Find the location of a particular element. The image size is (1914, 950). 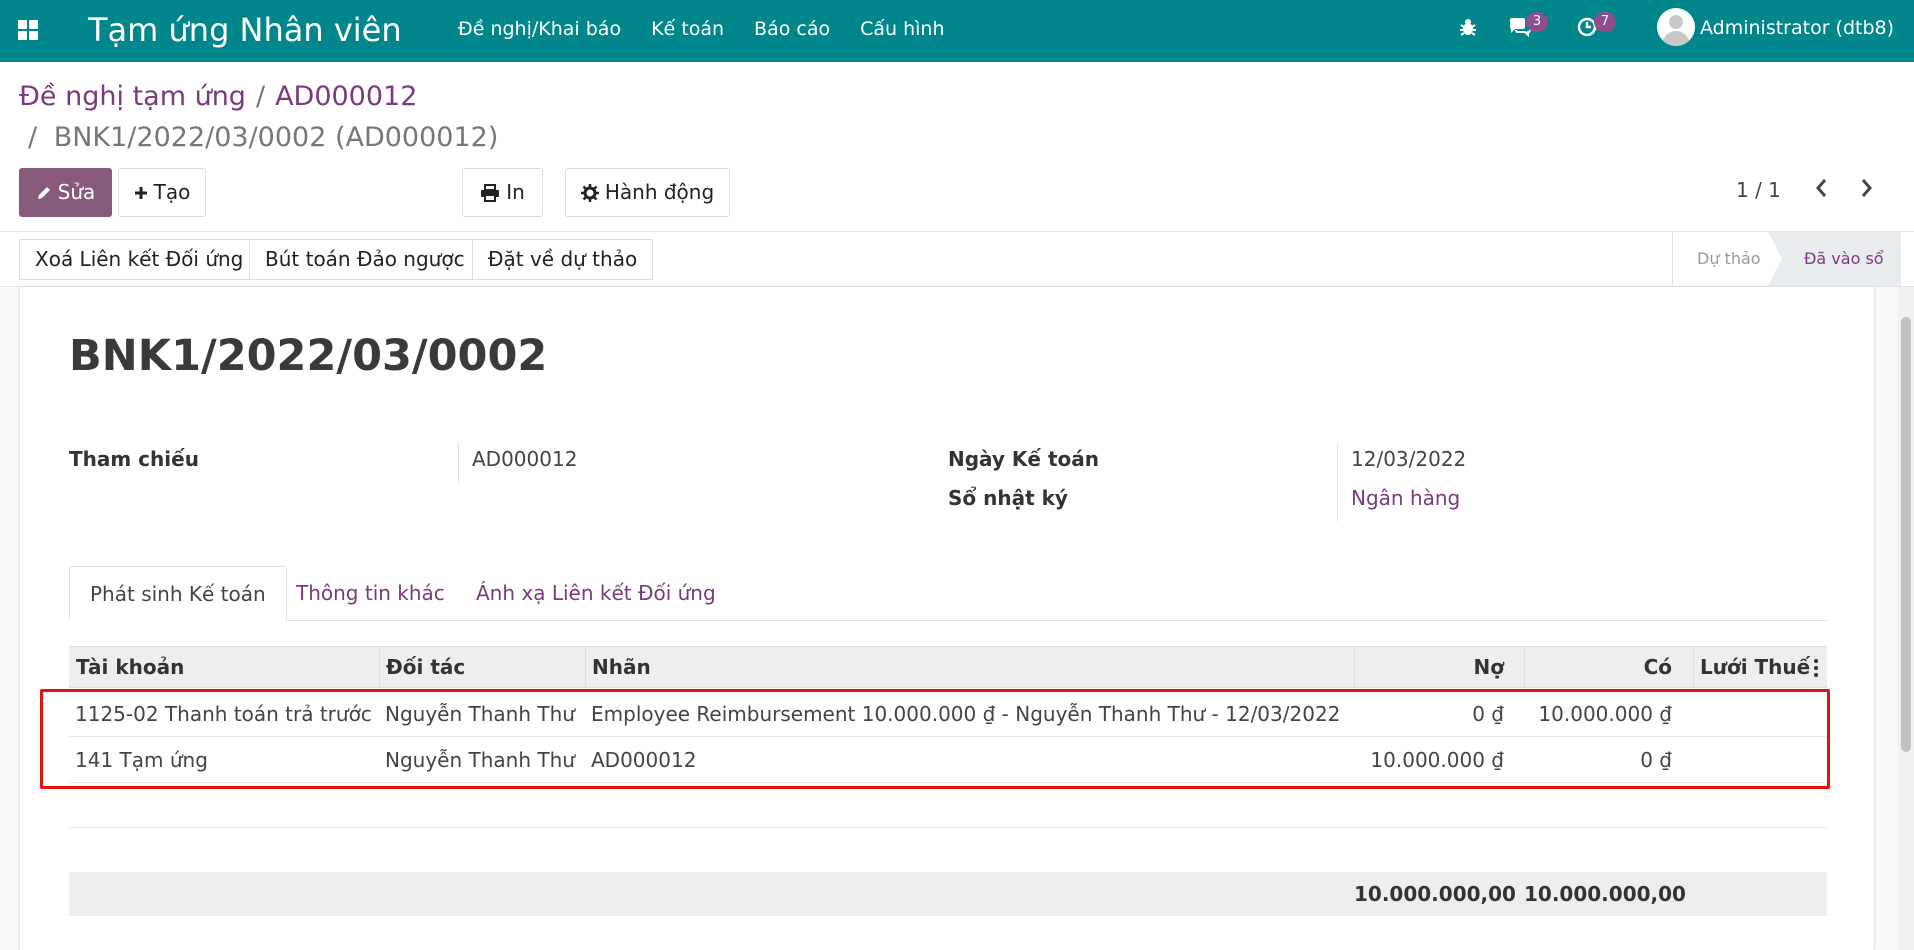

tab-journal-items: Phát sinh Kế toán is located at coordinates (178, 593).